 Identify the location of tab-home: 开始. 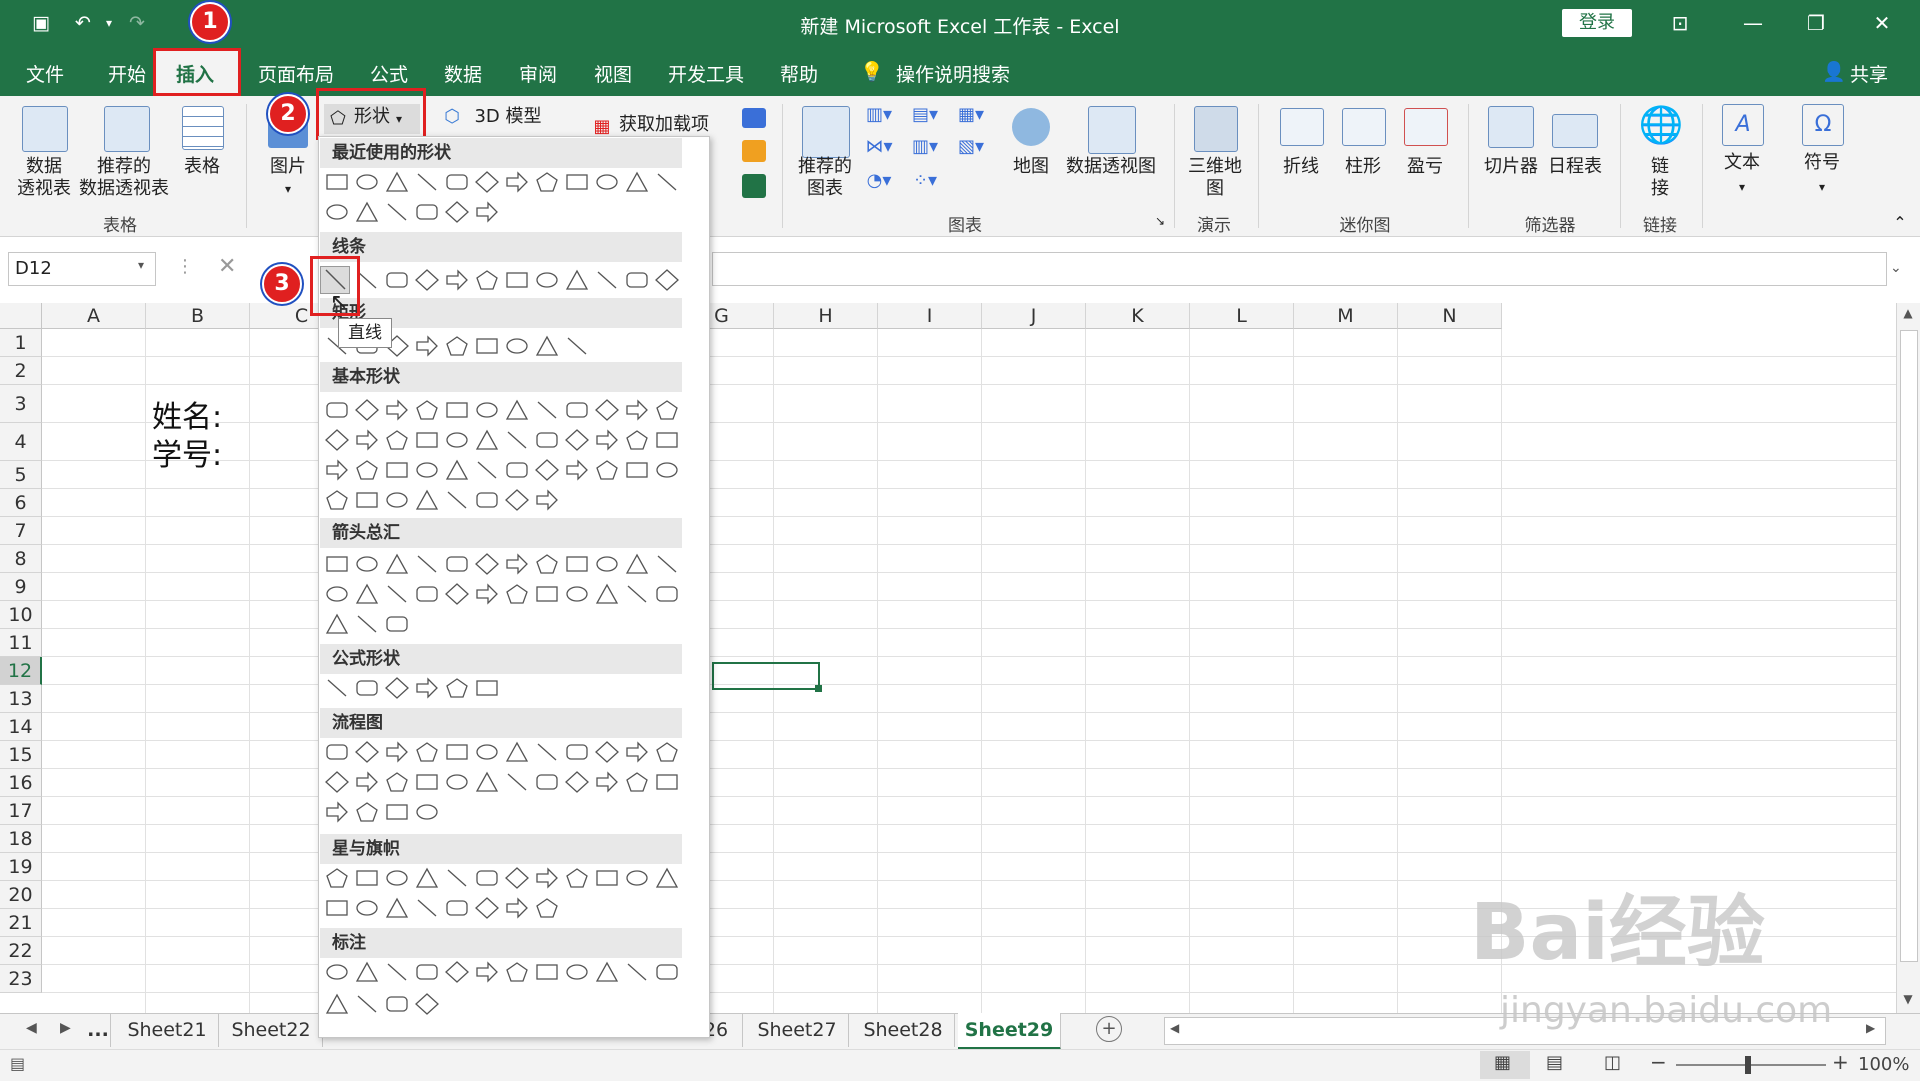
(127, 73).